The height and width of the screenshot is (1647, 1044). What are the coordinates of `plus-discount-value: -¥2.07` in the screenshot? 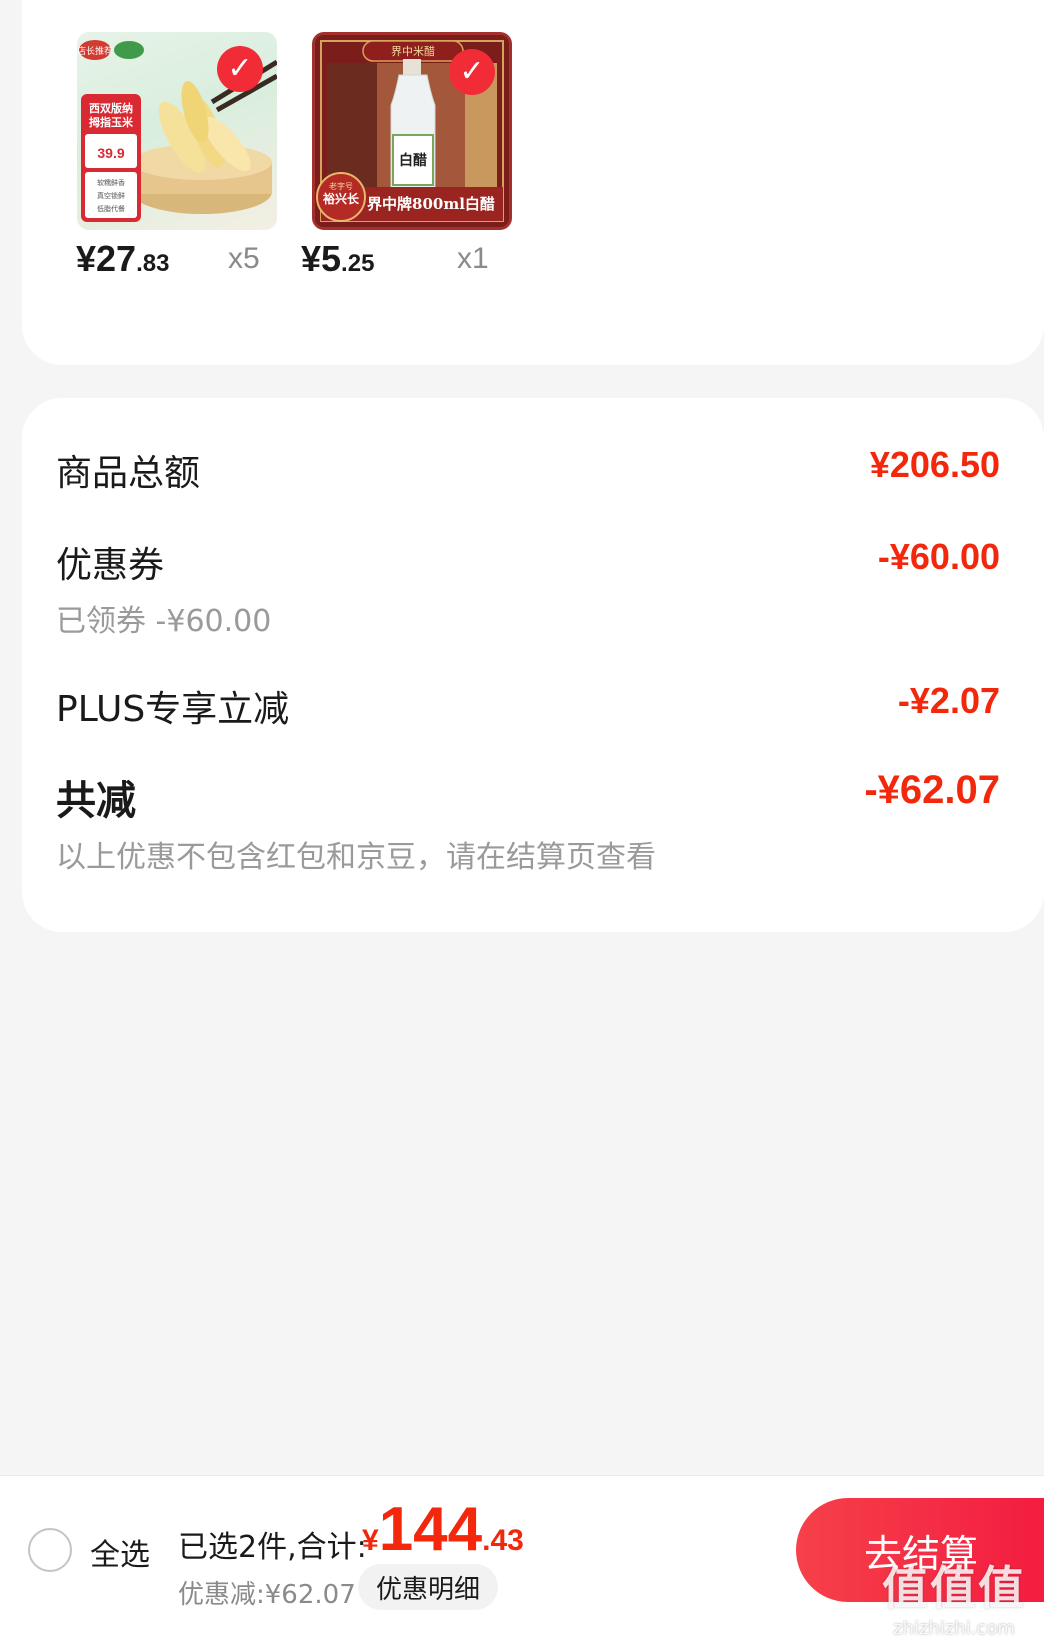 It's located at (948, 700).